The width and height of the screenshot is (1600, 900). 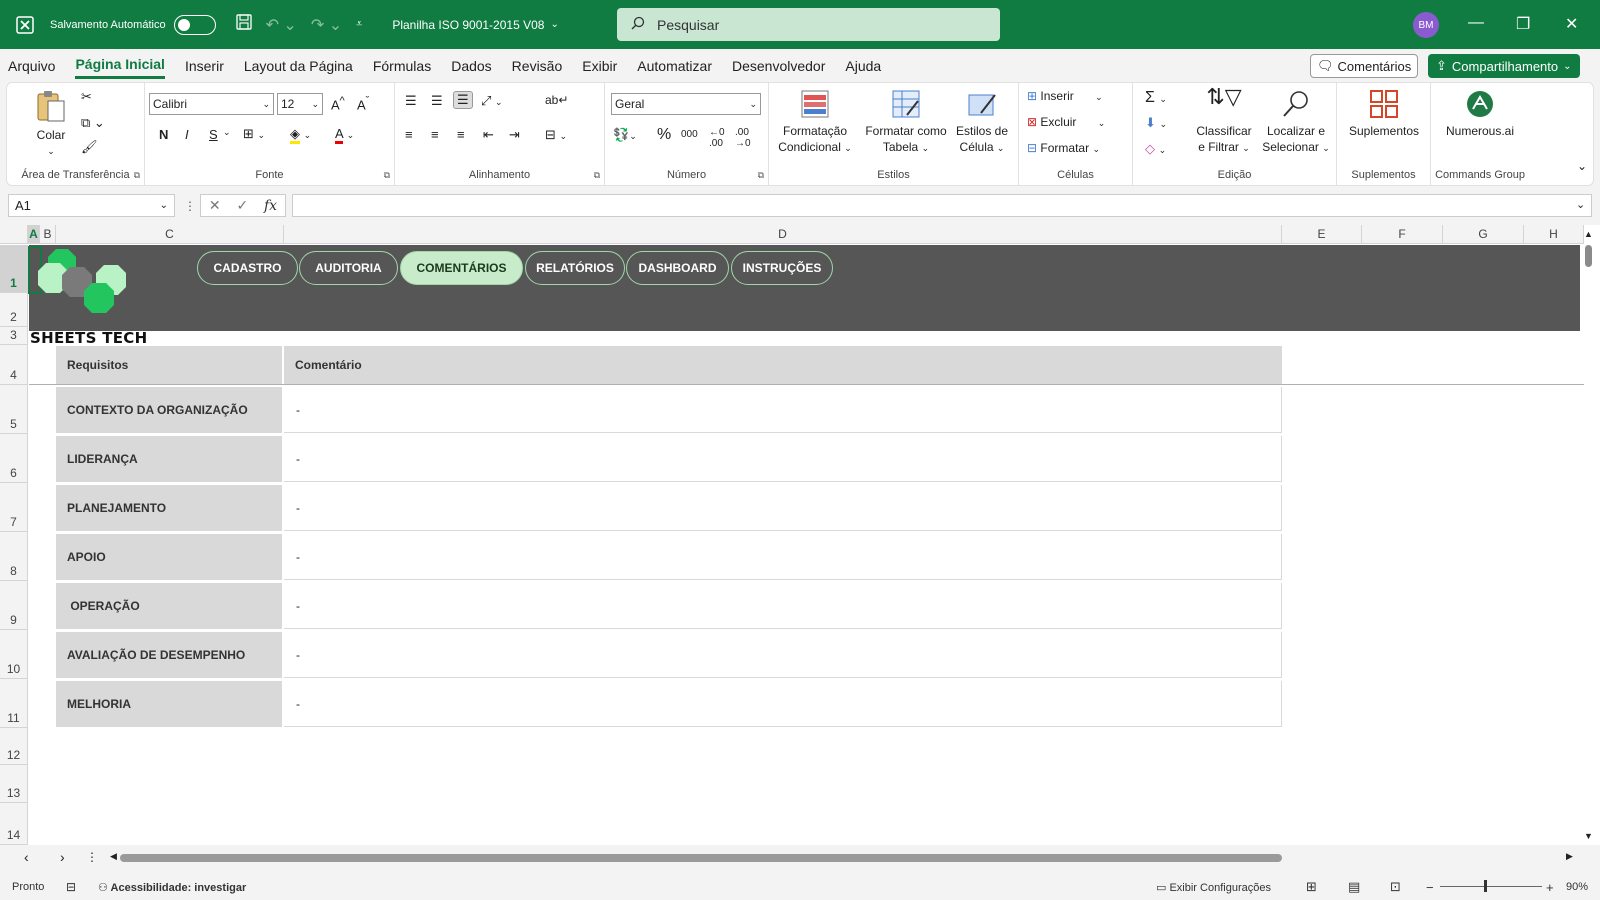 I want to click on font-name-select: Calibri ⌄, so click(x=211, y=104).